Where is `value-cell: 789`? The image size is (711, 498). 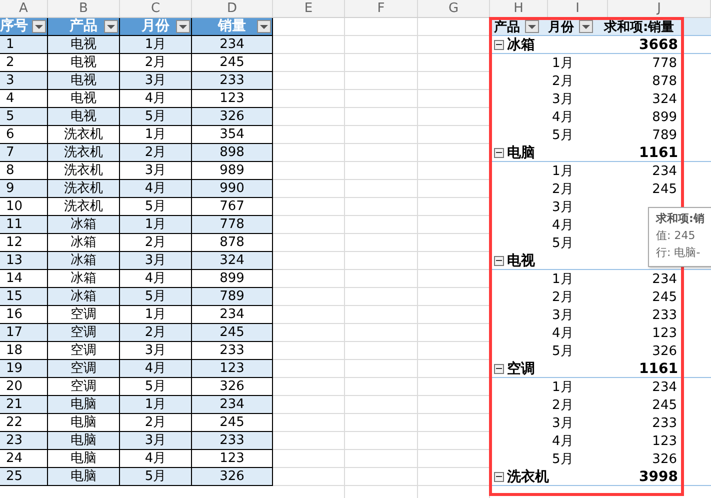
value-cell: 789 is located at coordinates (664, 135).